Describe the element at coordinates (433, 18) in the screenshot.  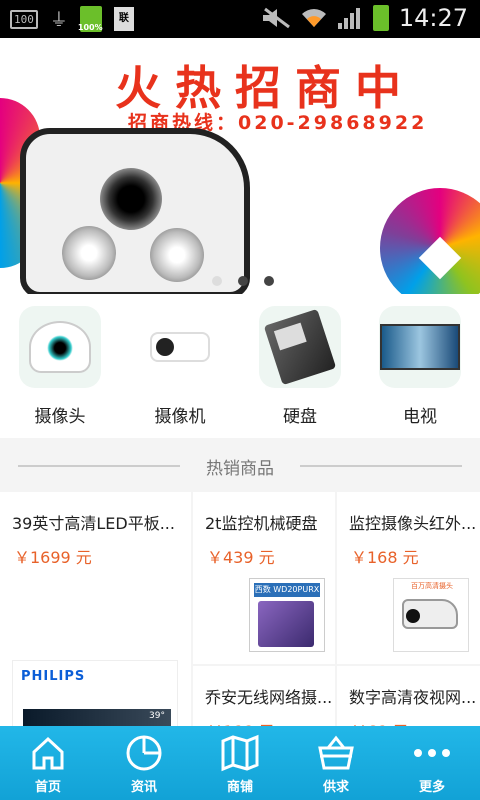
I see `clock: 14:27` at that location.